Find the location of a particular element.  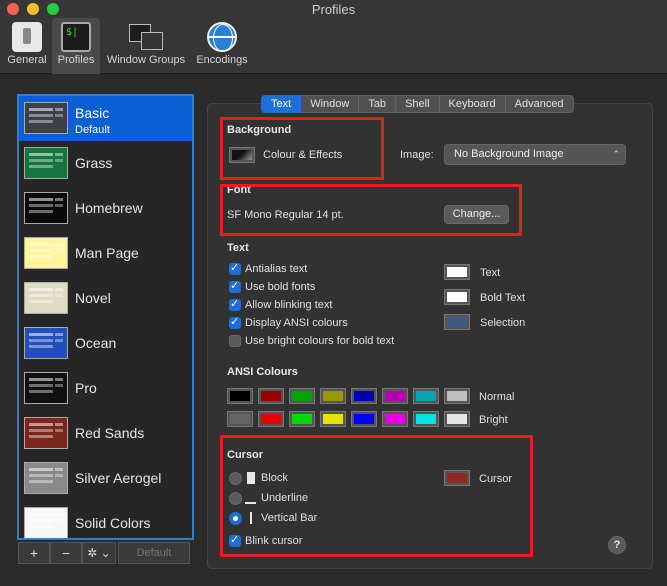

settings-tabs: Text Window Tab Shell Keyboard Advanced is located at coordinates (417, 104).